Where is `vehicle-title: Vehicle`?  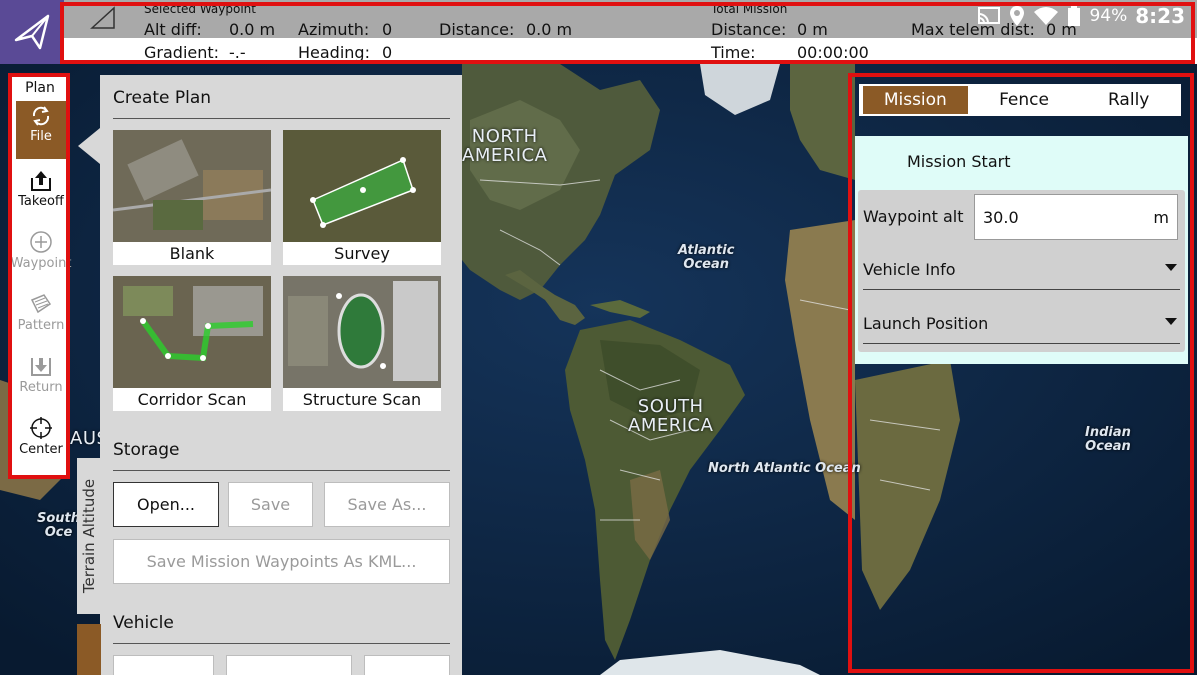
vehicle-title: Vehicle is located at coordinates (143, 623).